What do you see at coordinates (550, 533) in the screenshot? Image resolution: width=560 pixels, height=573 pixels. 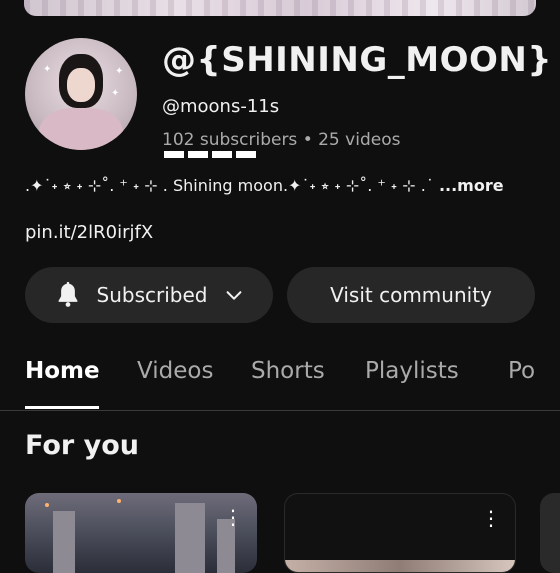 I see `video-card` at bounding box center [550, 533].